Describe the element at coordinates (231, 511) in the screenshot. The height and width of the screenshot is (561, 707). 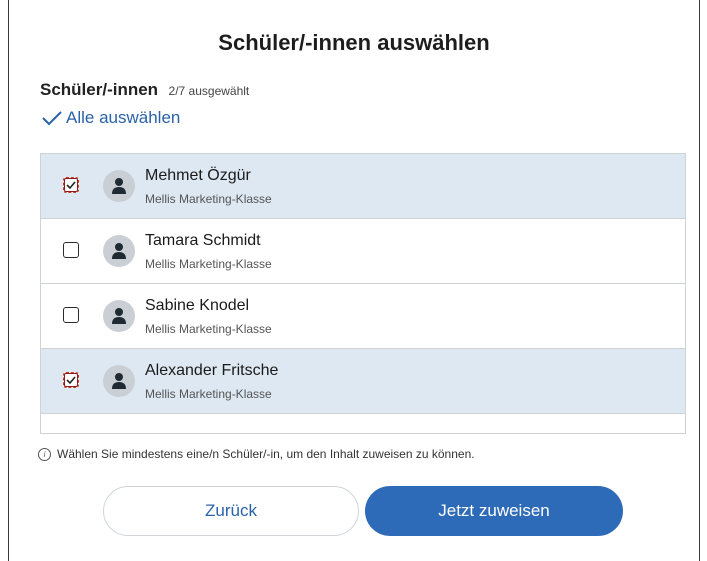
I see `back-button: Zurück` at that location.